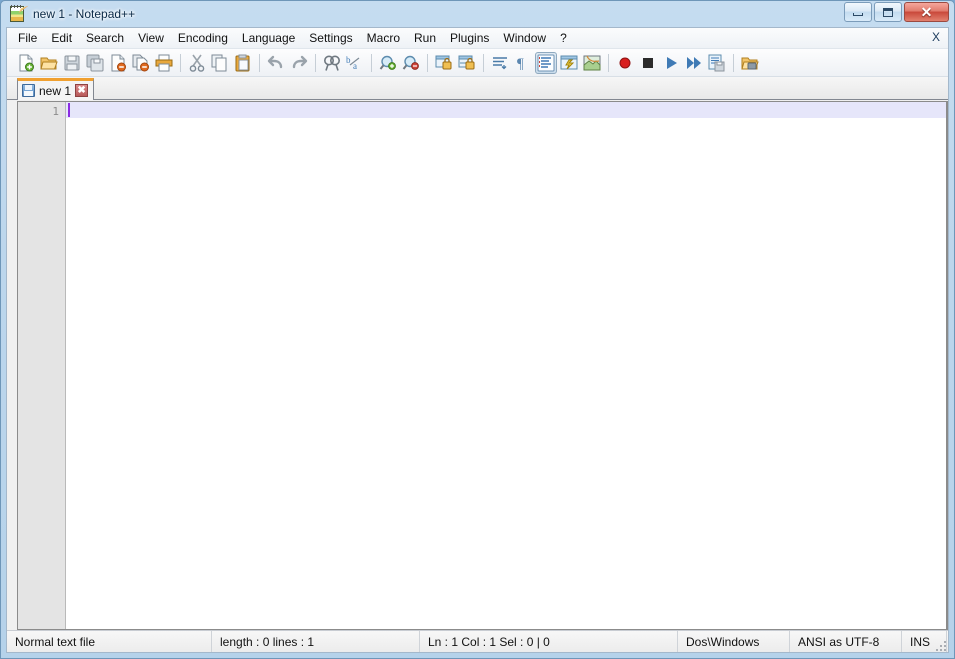  Describe the element at coordinates (648, 63) in the screenshot. I see `macro-stop-icon` at that location.